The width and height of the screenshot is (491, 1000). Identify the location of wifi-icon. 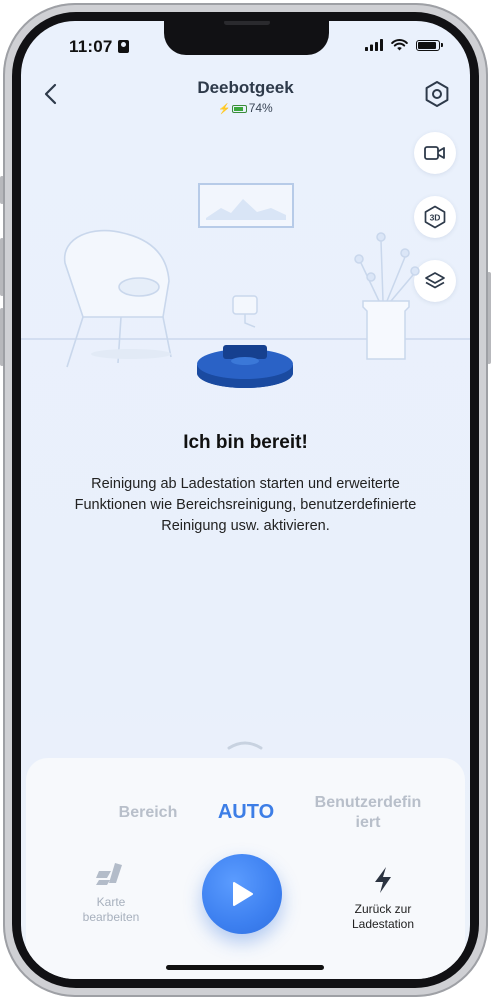
(399, 45).